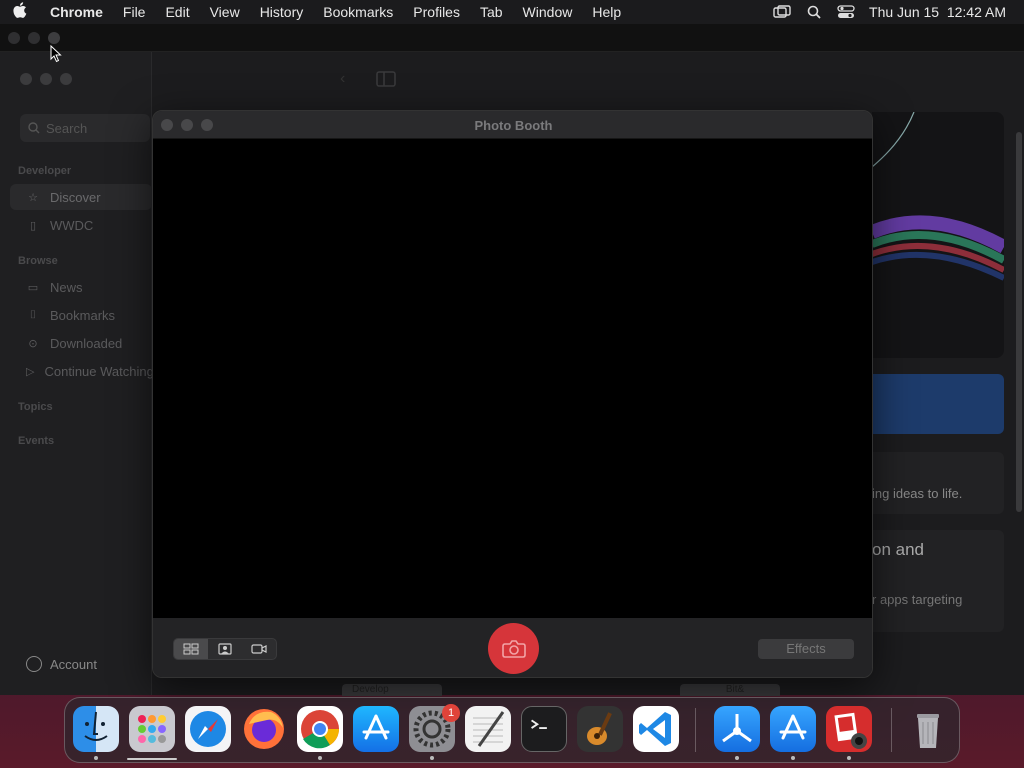 This screenshot has width=1024, height=768. Describe the element at coordinates (451, 713) in the screenshot. I see `notification-badge: 1` at that location.